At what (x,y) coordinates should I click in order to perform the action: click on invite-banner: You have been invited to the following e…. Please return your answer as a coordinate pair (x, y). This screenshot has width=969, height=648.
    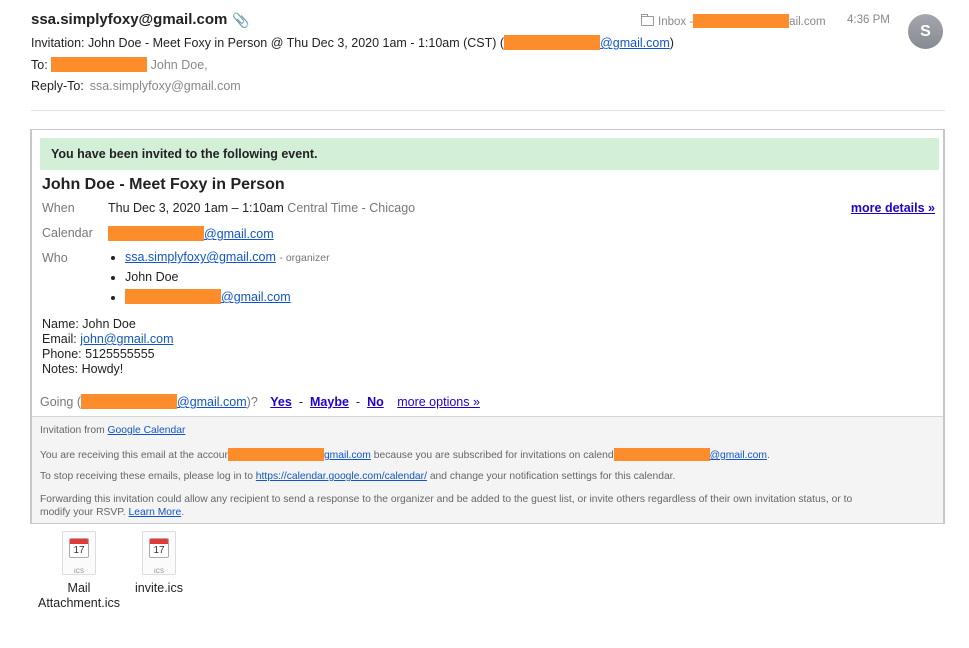
    Looking at the image, I should click on (489, 154).